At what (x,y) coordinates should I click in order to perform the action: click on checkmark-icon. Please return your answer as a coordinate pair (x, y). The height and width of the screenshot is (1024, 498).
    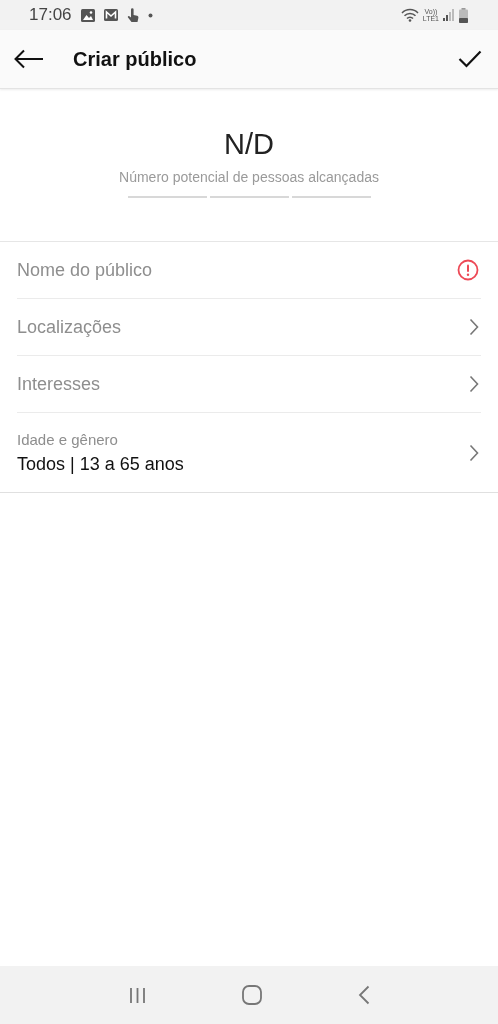
    Looking at the image, I should click on (470, 59).